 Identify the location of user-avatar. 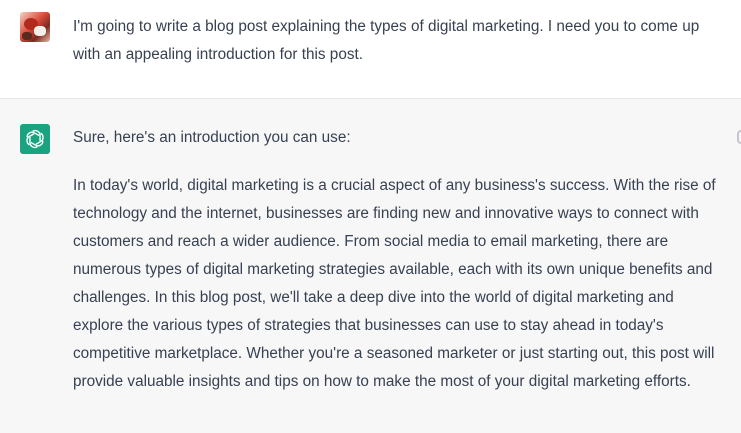
(35, 27).